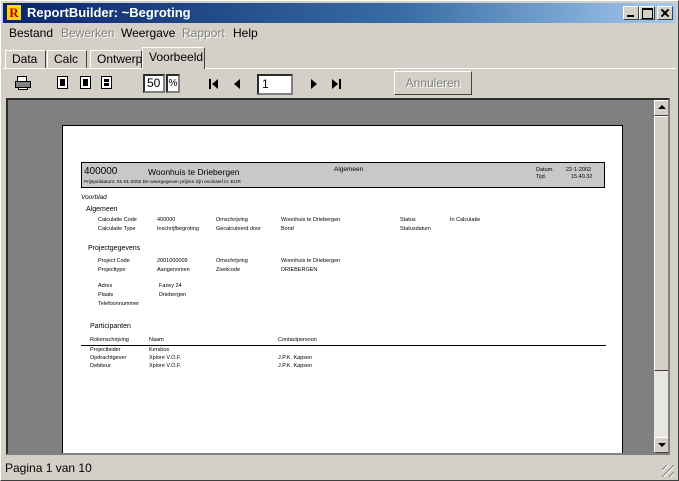 This screenshot has width=679, height=481. Describe the element at coordinates (349, 169) in the screenshot. I see `report-category: Algemeen` at that location.